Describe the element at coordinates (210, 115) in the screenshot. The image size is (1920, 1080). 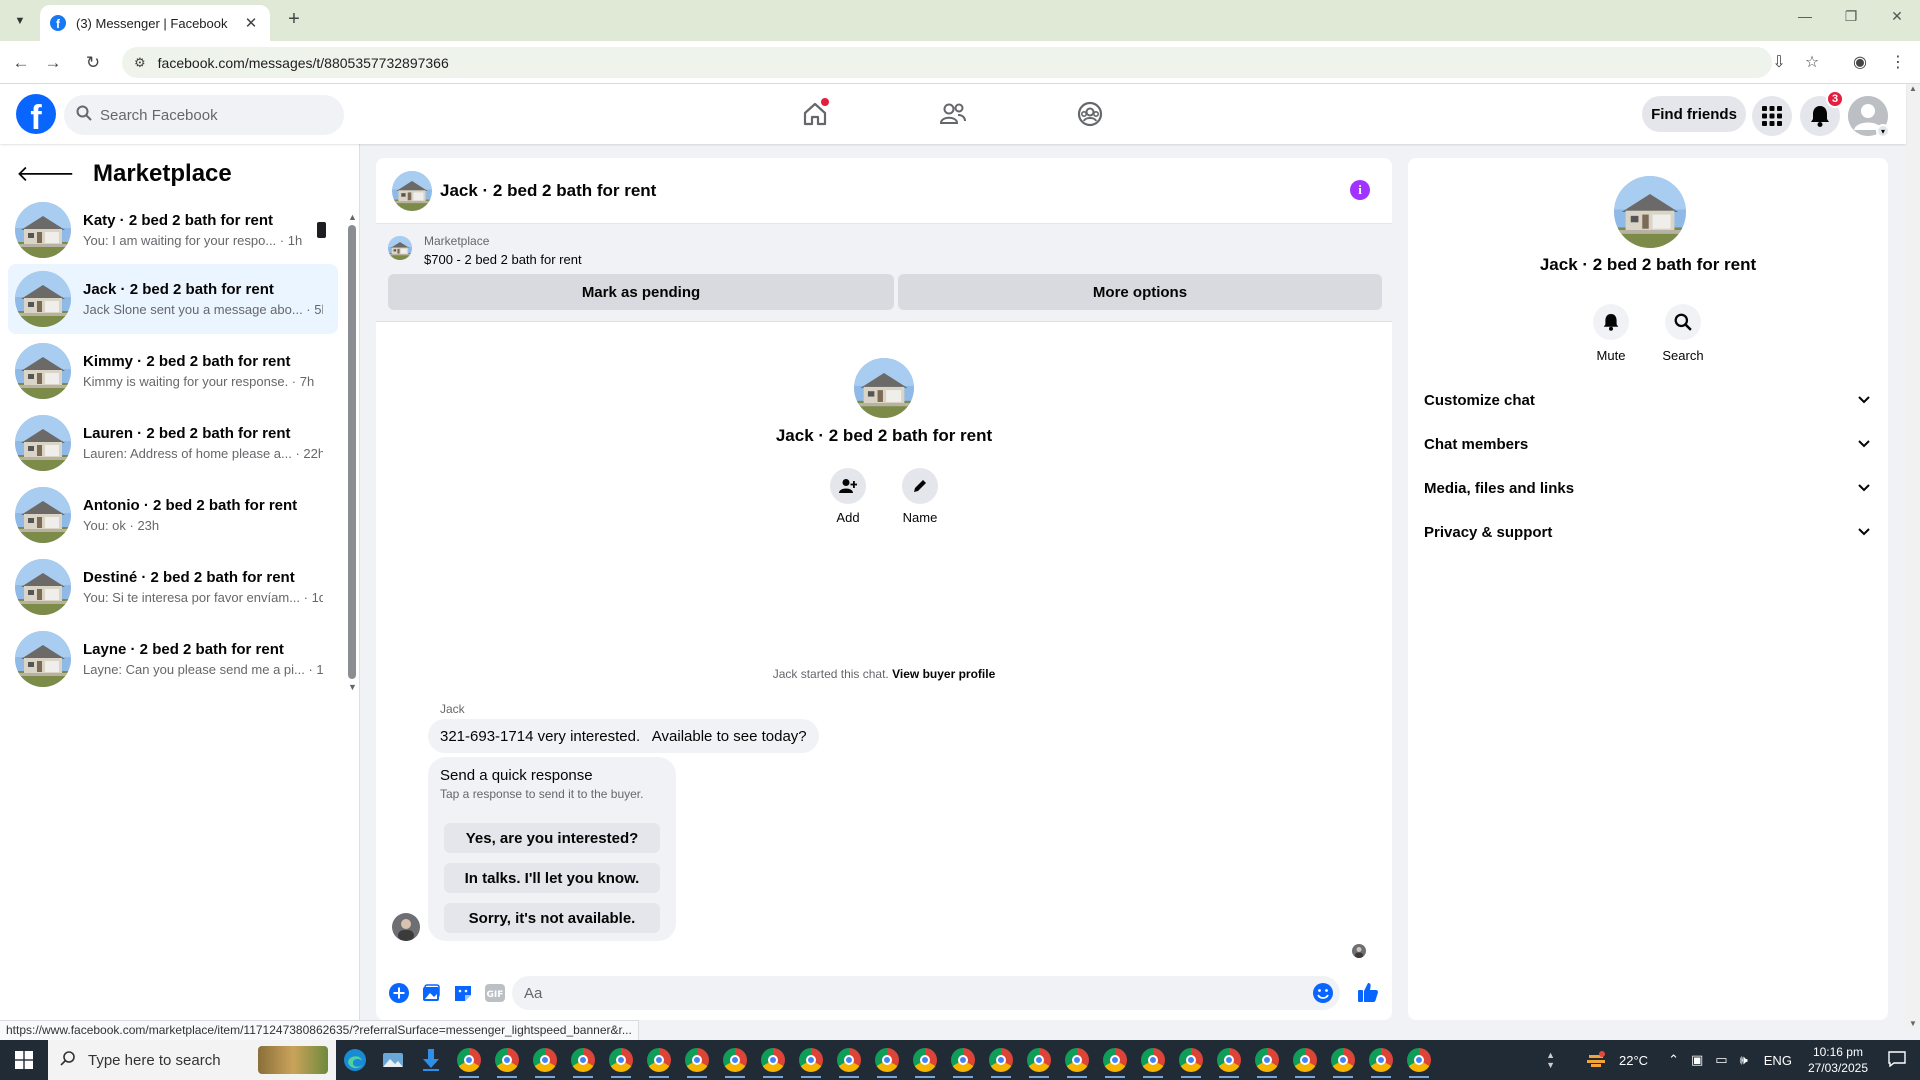
I see `search-input` at that location.